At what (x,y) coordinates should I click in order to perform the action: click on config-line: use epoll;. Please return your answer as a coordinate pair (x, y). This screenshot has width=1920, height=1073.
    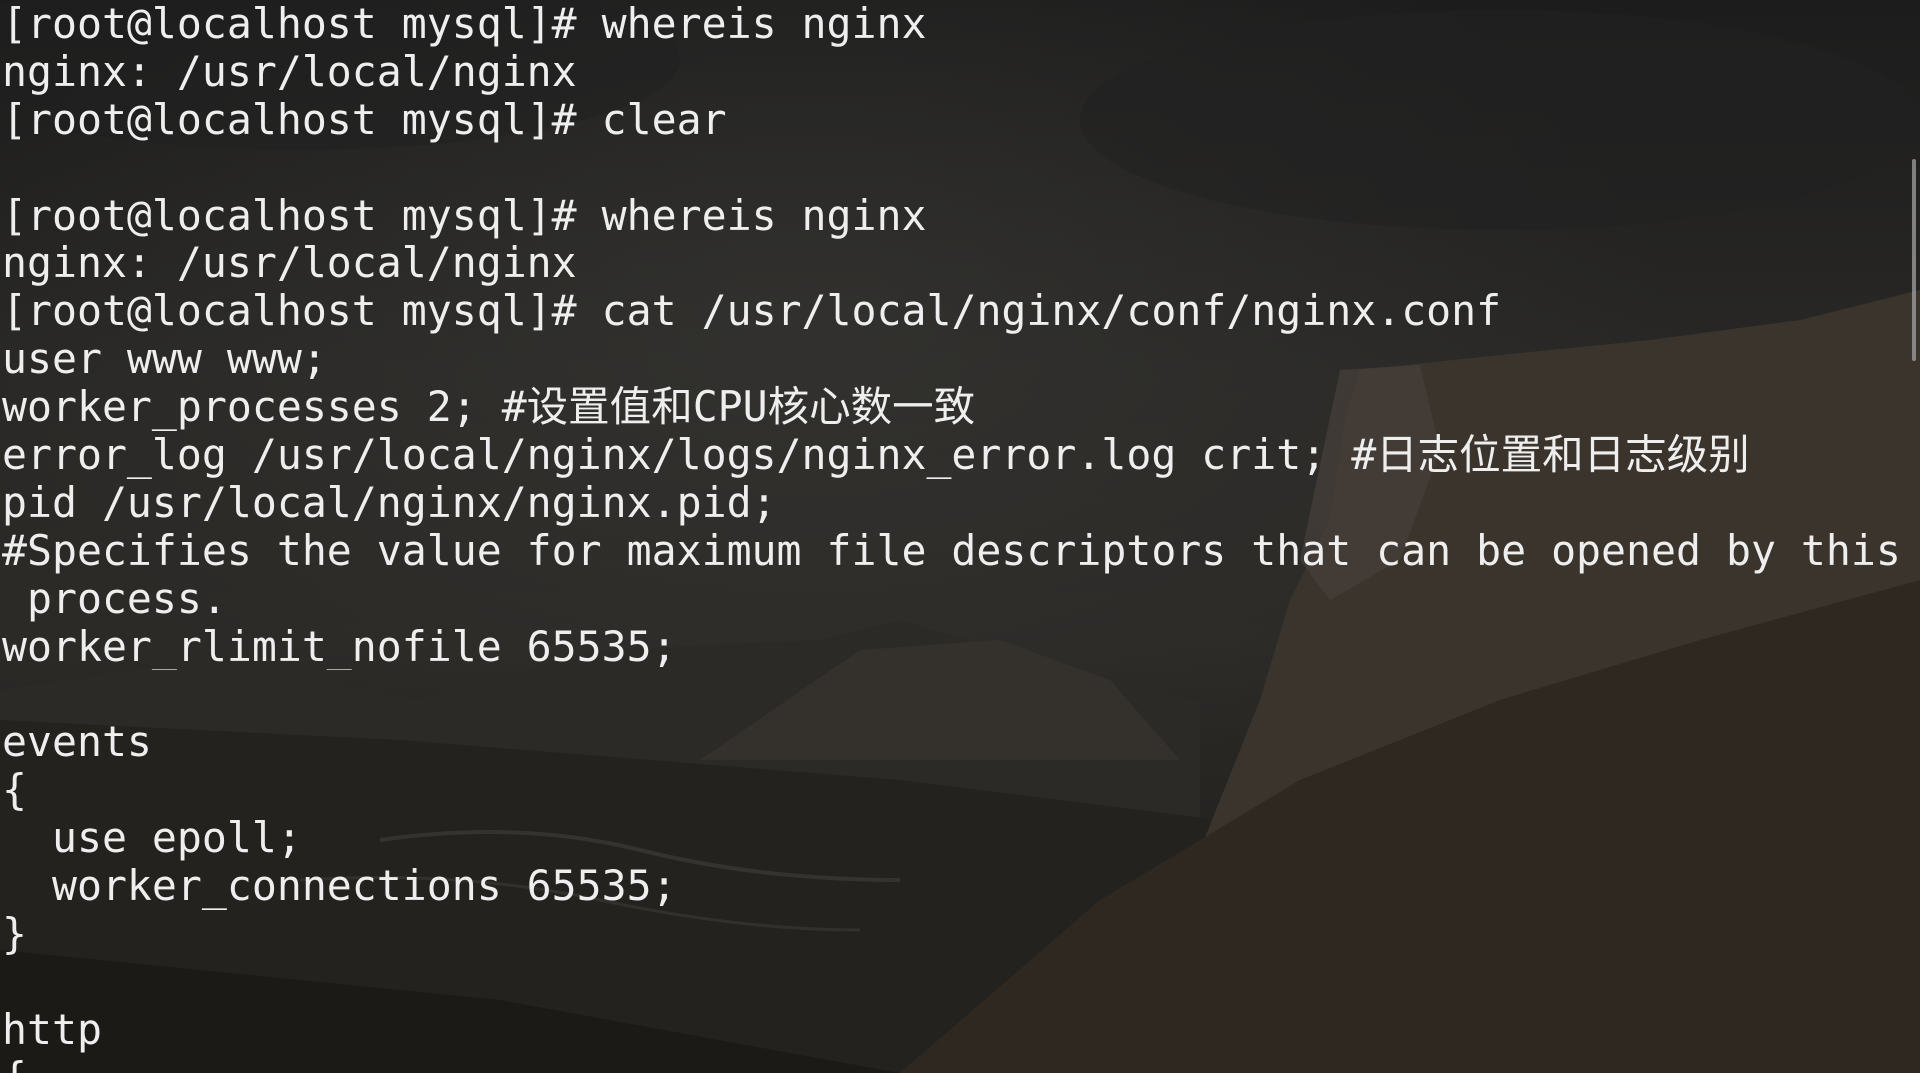
    Looking at the image, I should click on (152, 838).